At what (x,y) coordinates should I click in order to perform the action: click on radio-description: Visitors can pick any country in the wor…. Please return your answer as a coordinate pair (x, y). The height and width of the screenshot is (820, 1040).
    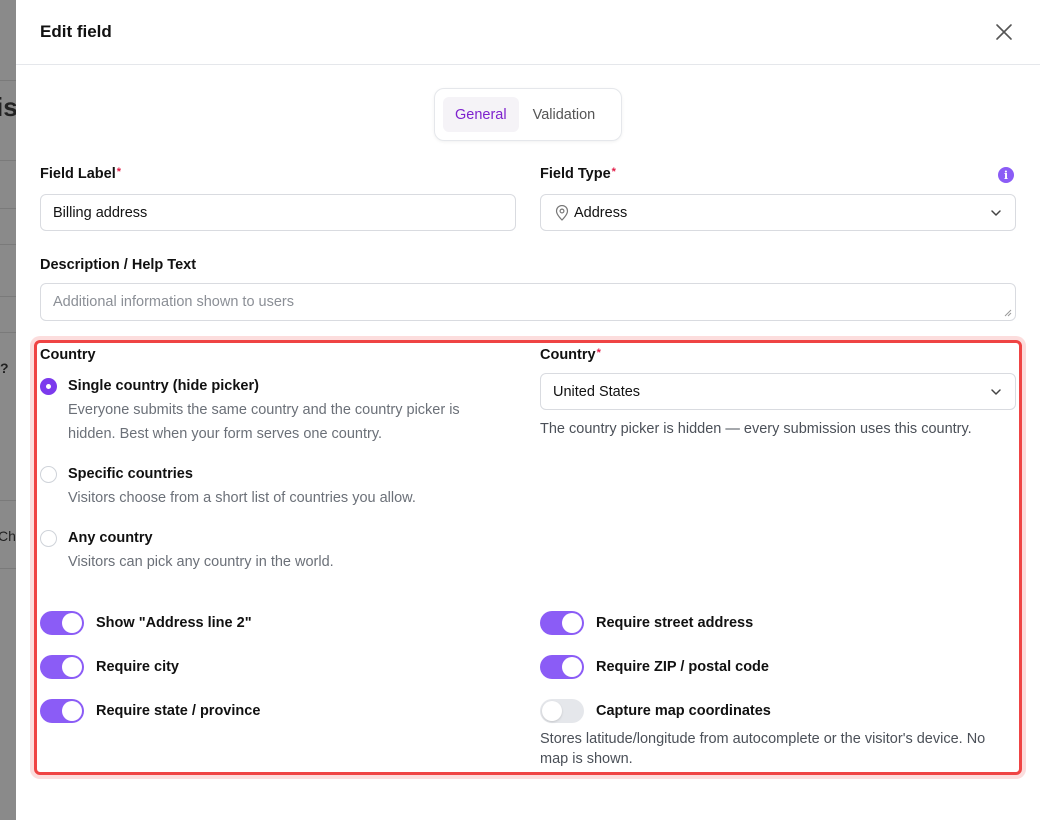
    Looking at the image, I should click on (201, 562).